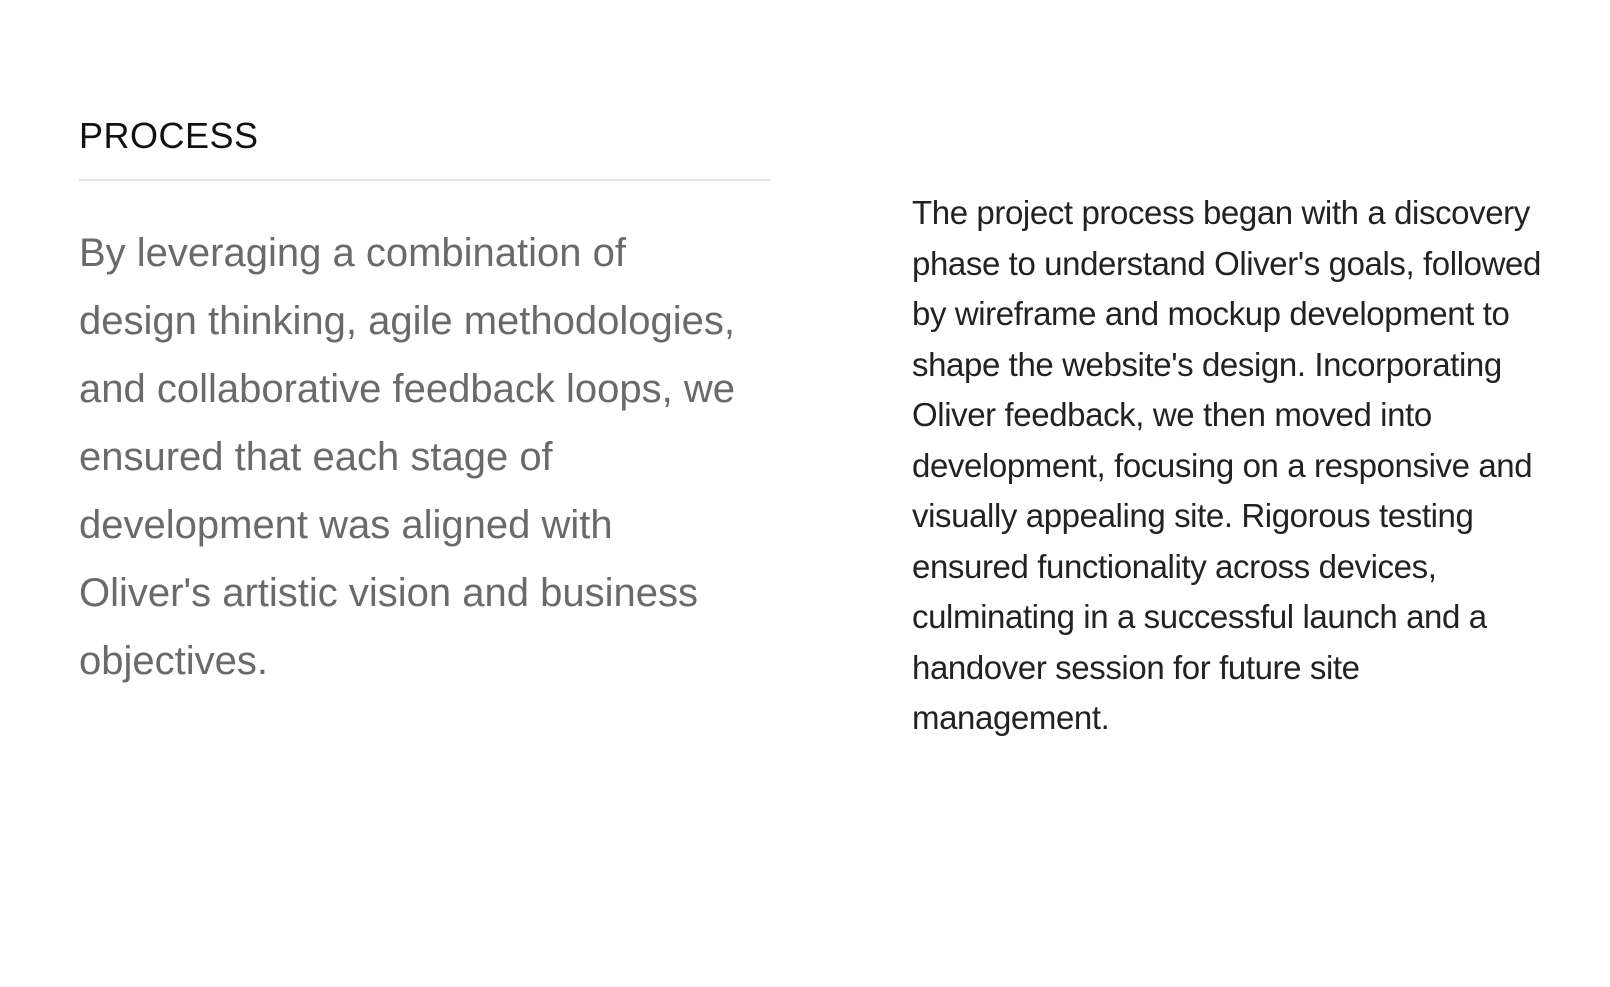 This screenshot has height=987, width=1610. Describe the element at coordinates (425, 180) in the screenshot. I see `title-divider` at that location.